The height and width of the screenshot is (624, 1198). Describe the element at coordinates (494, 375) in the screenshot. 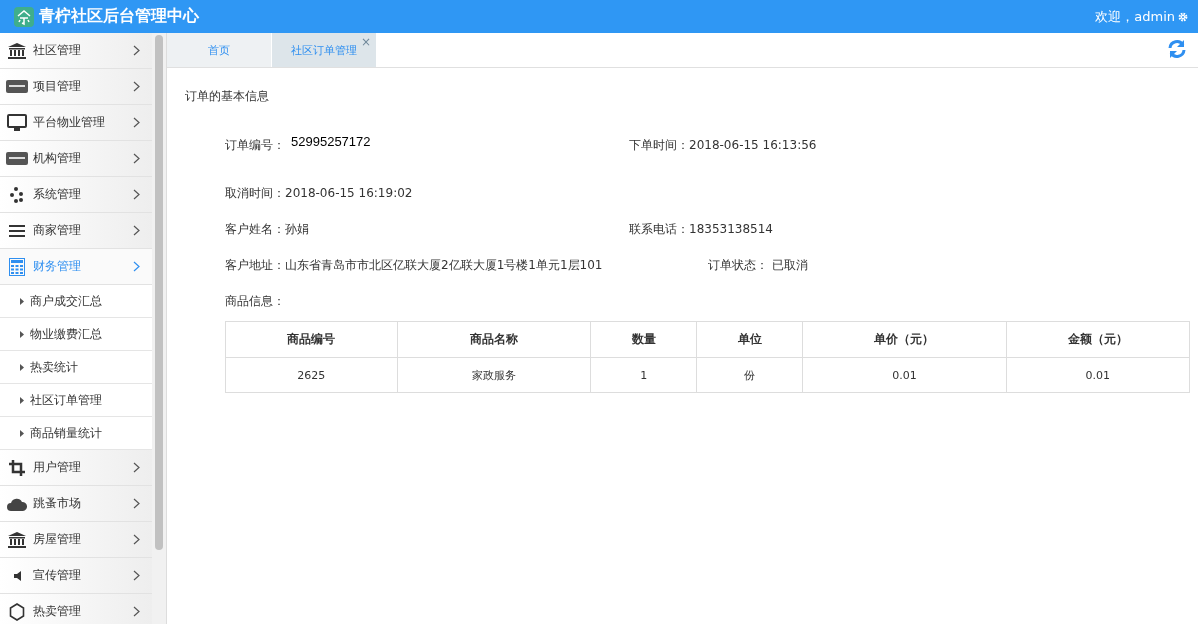

I see `table-cell: 家政服务` at that location.